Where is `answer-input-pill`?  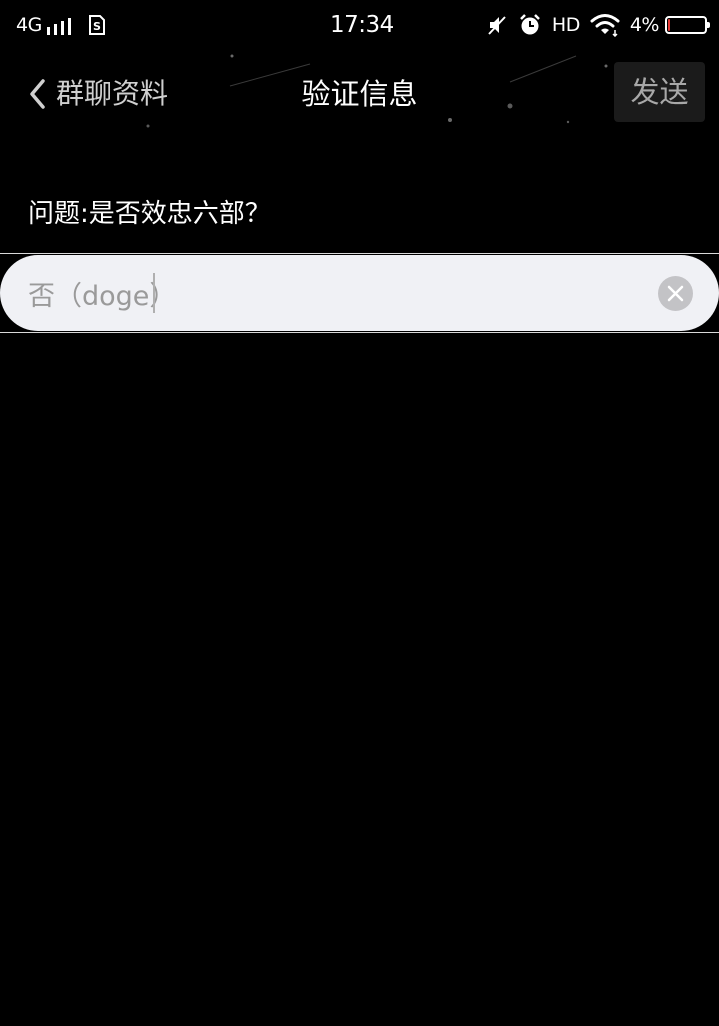
answer-input-pill is located at coordinates (359, 293).